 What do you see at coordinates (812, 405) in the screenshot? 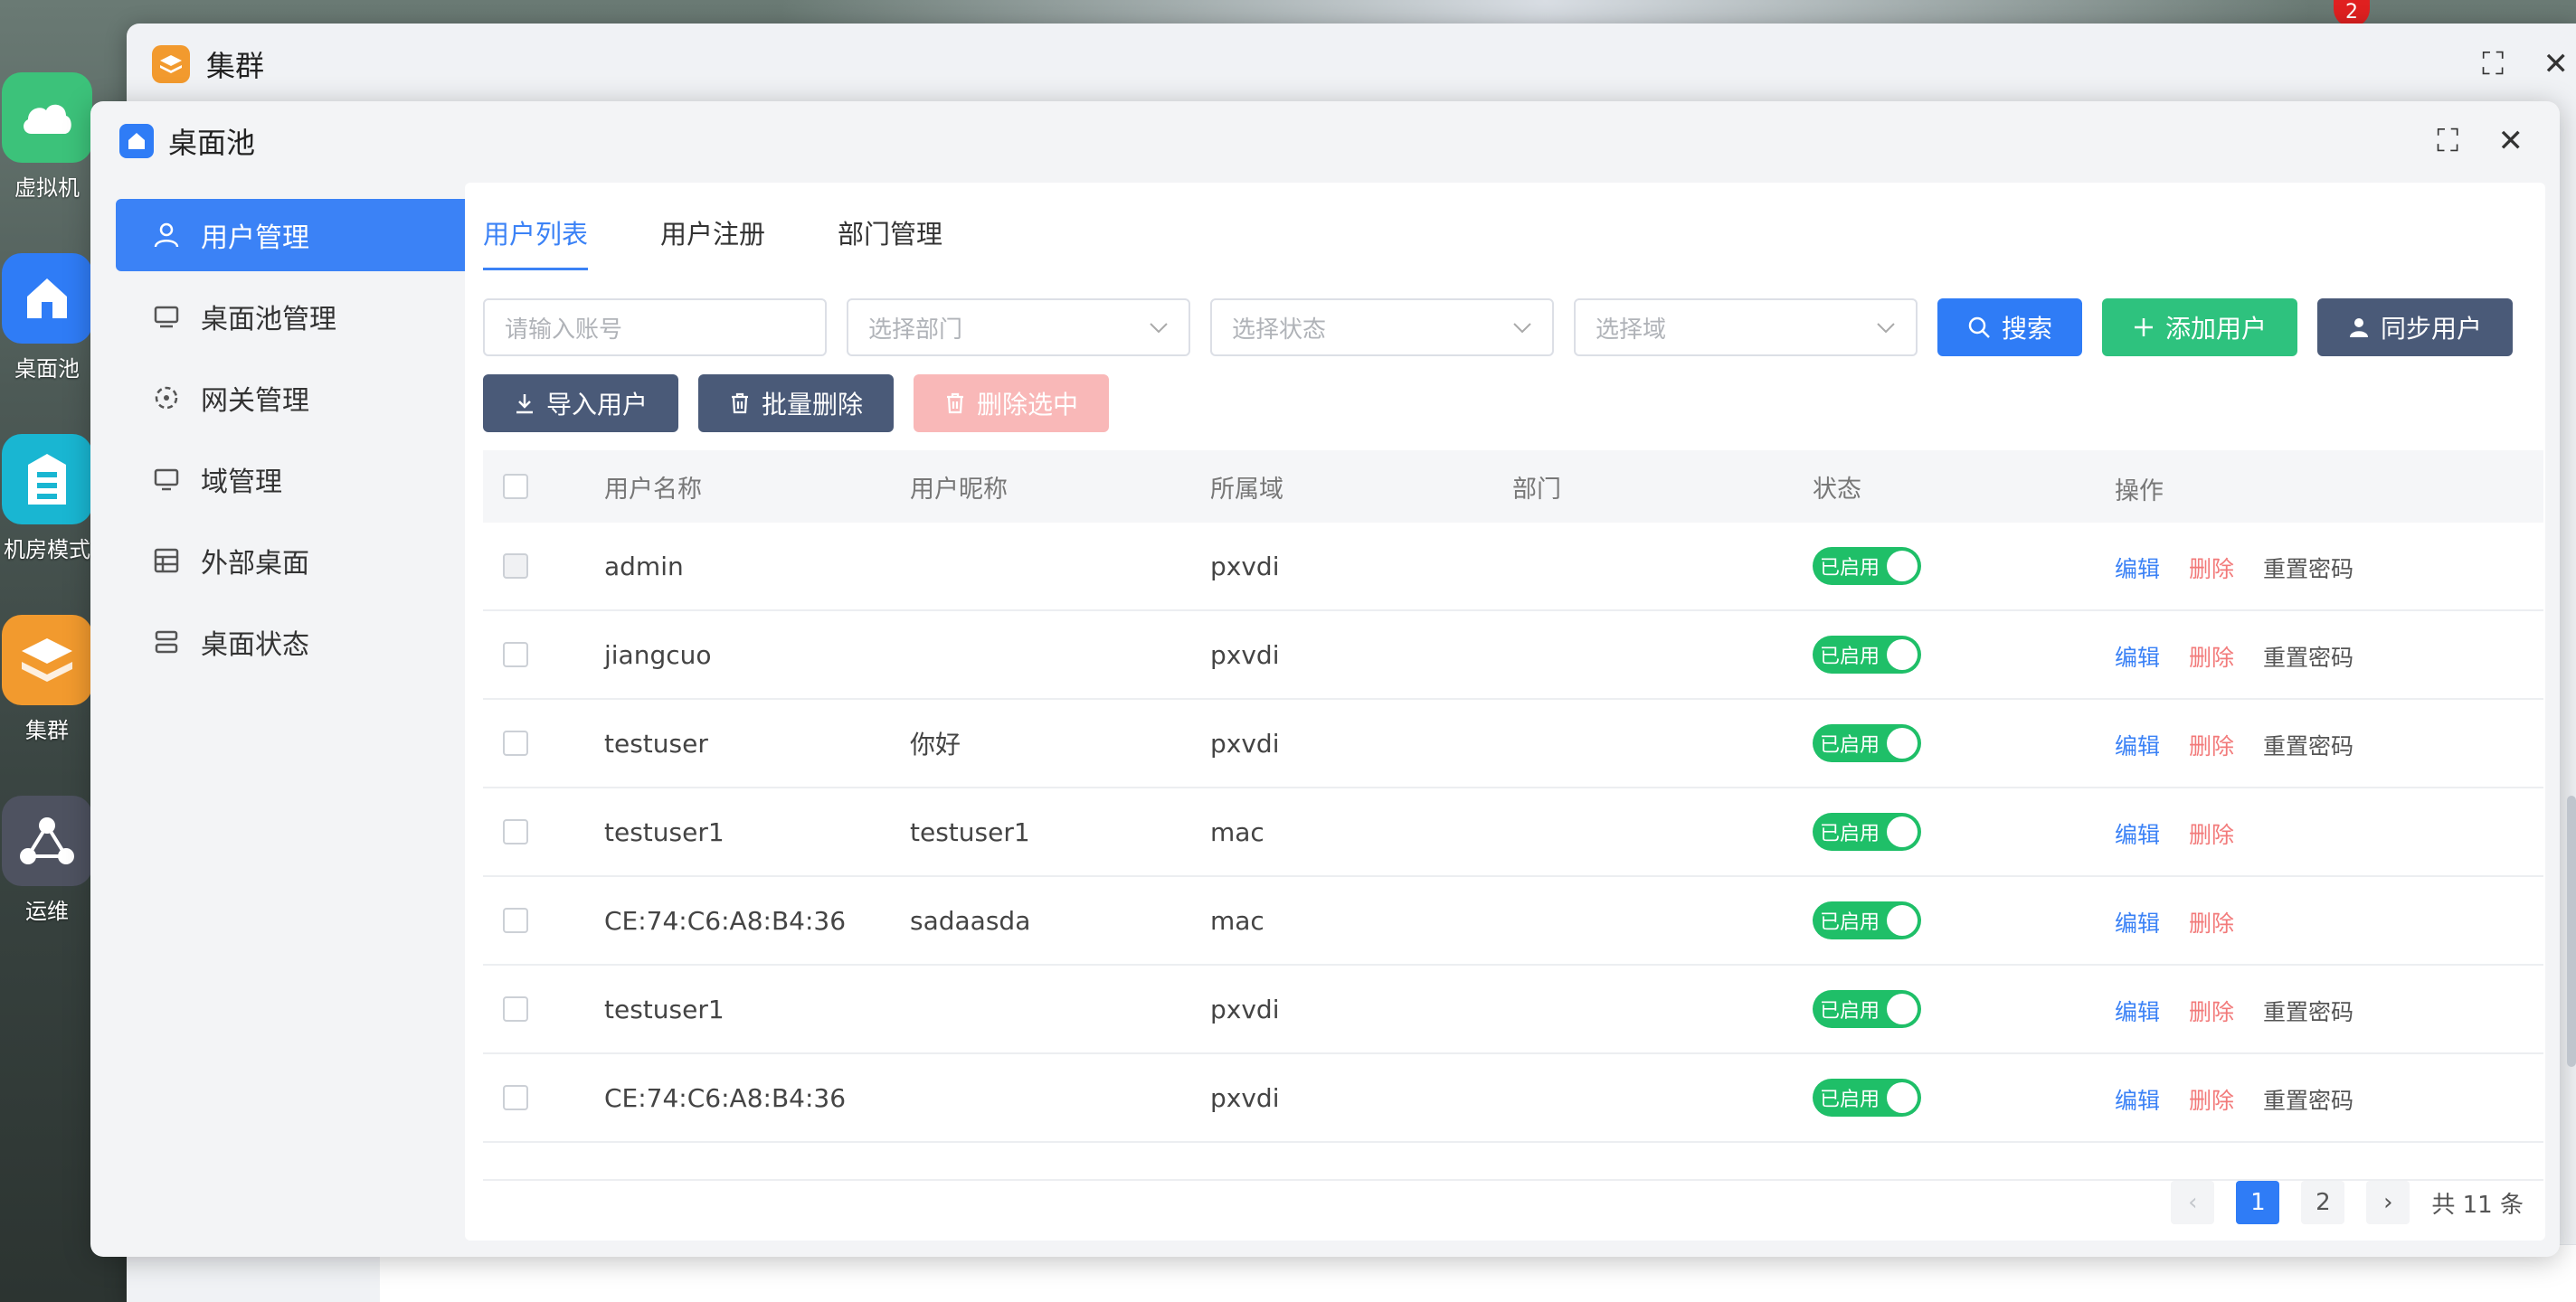
I see `batch-delete-label: 批量删除` at bounding box center [812, 405].